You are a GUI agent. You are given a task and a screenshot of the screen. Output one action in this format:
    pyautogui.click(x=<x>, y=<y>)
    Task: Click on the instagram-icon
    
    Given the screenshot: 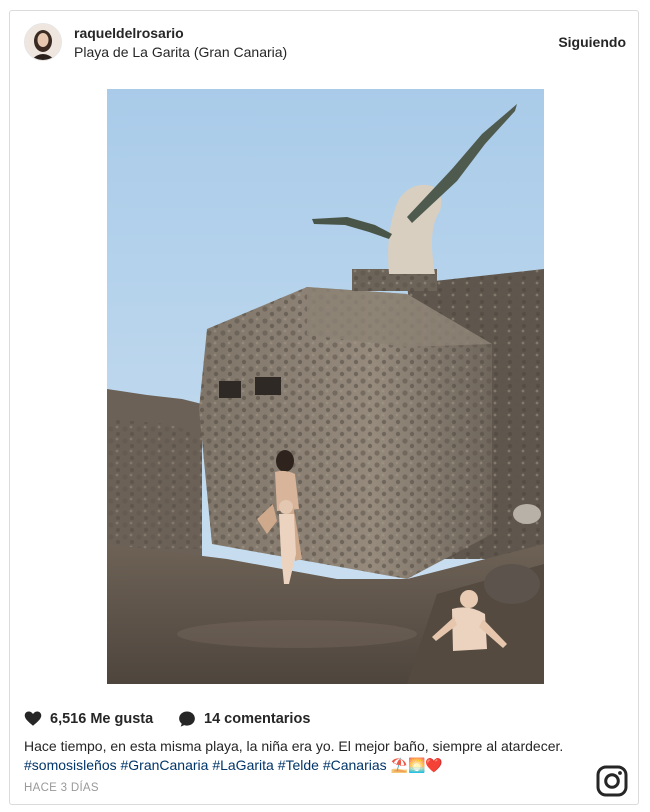 What is the action you would take?
    pyautogui.click(x=612, y=781)
    